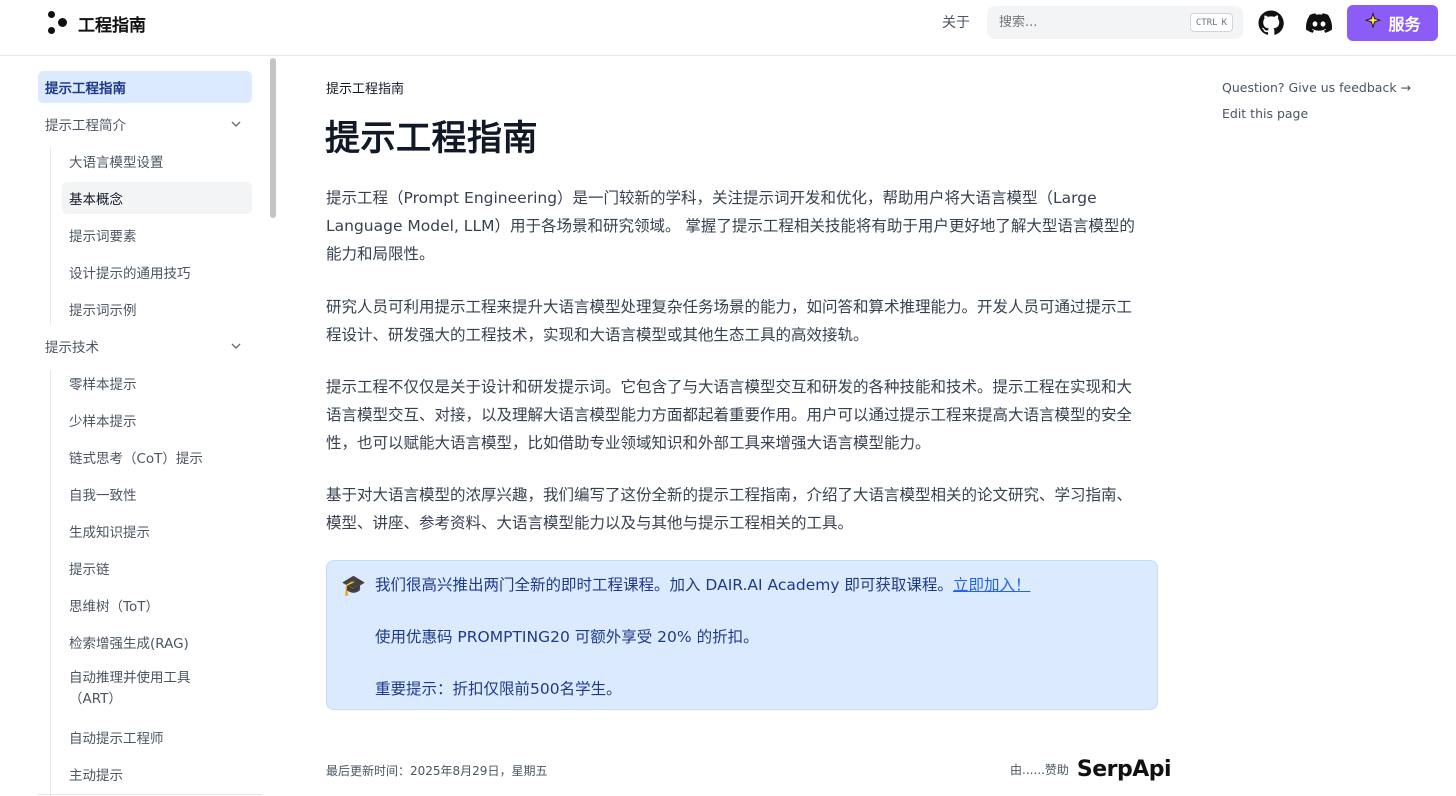 Image resolution: width=1456 pixels, height=796 pixels. I want to click on sidebar-item-knowledge: 生成知识提示, so click(157, 531).